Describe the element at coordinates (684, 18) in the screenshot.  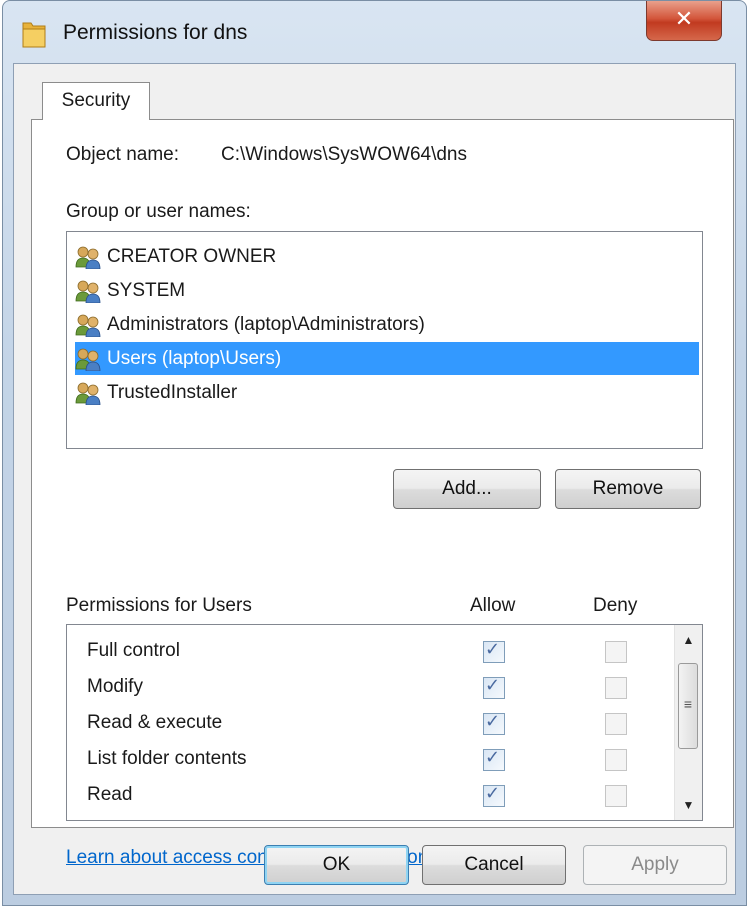
I see `close-icon: ✕` at that location.